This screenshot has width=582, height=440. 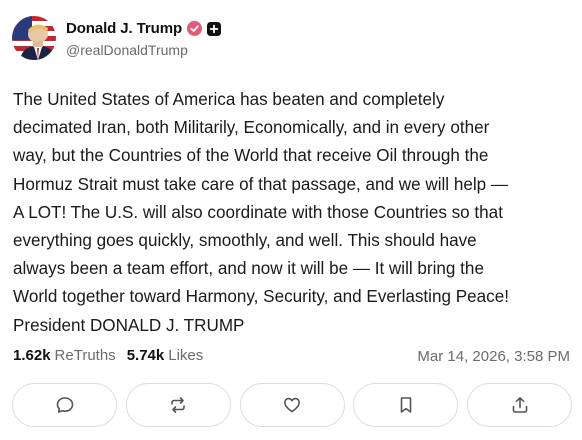 I want to click on likes-count: 5.74k, so click(x=145, y=355).